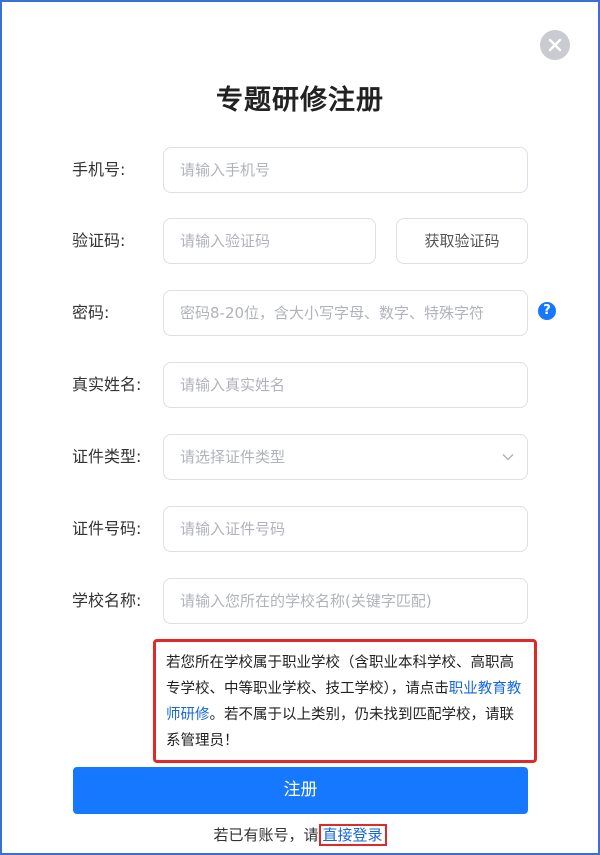 This screenshot has width=600, height=855. What do you see at coordinates (99, 169) in the screenshot?
I see `phone-label: 手机号:` at bounding box center [99, 169].